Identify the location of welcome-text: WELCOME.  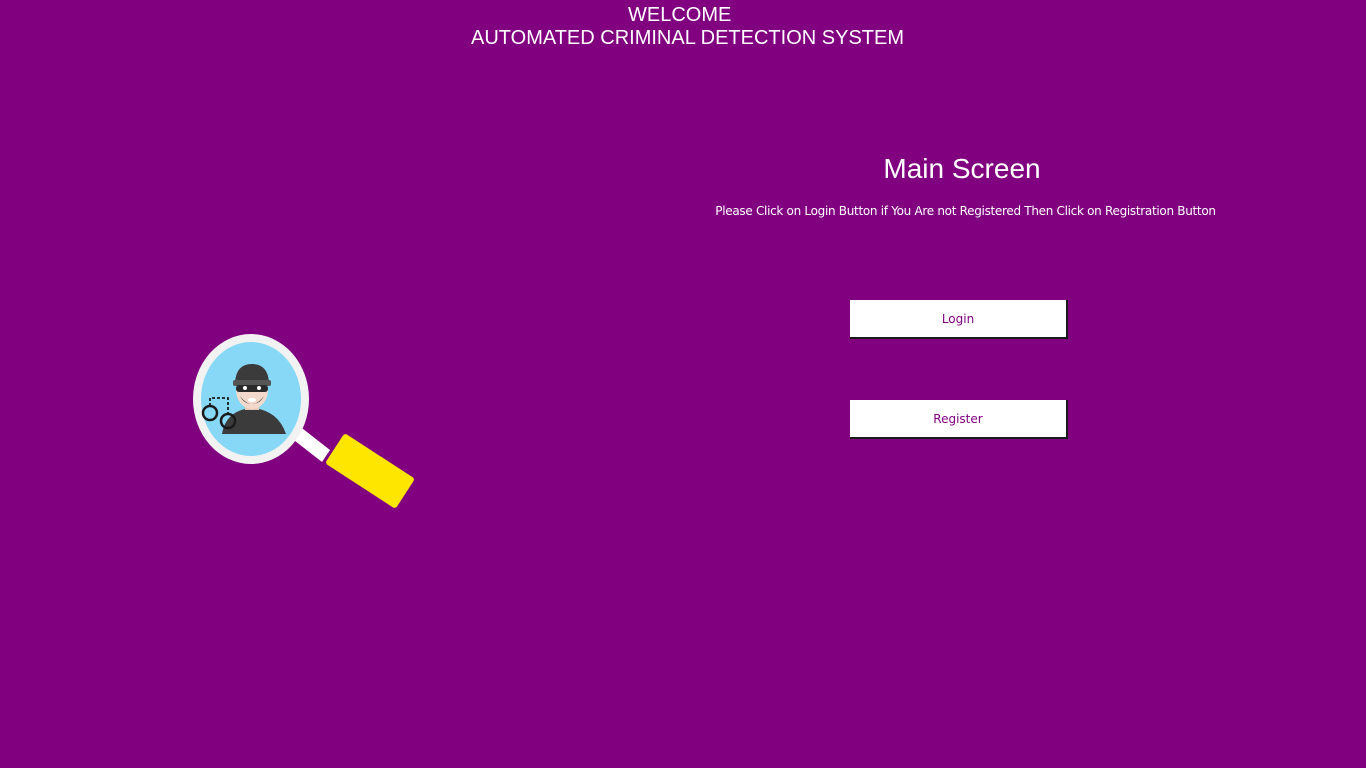
(680, 15).